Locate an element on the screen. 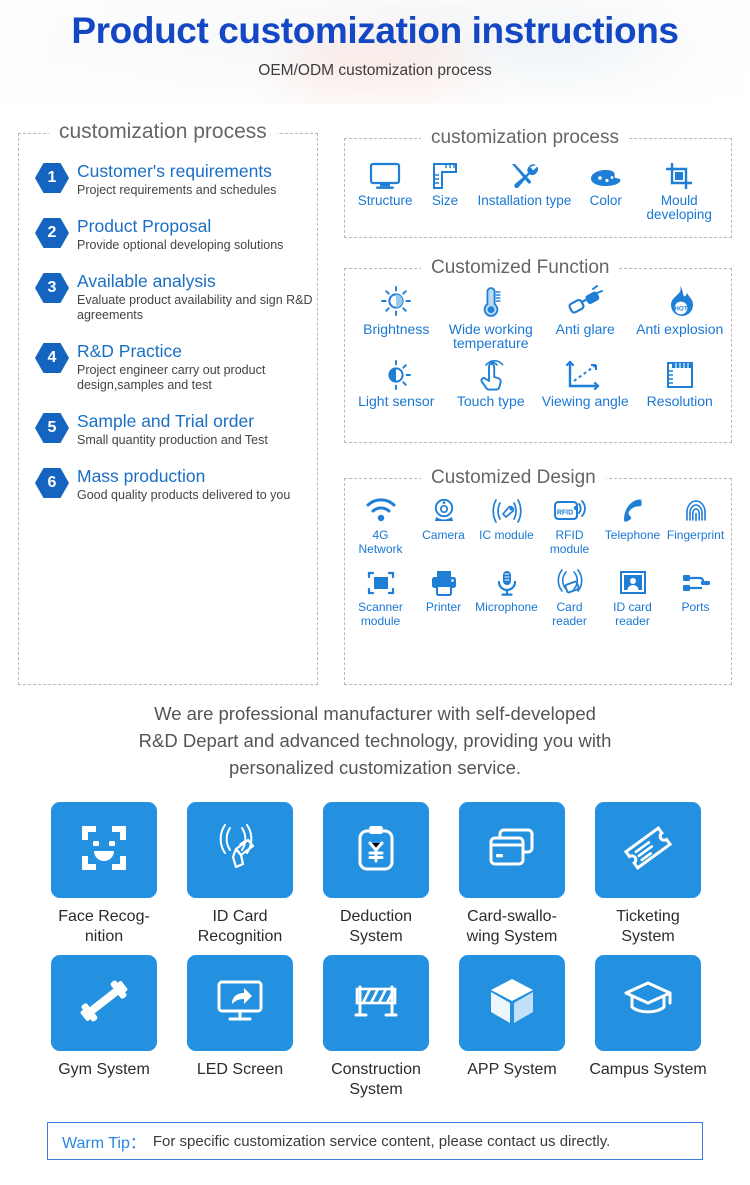 This screenshot has height=1185, width=750. app-led-screen: LED Screen is located at coordinates (240, 1027).